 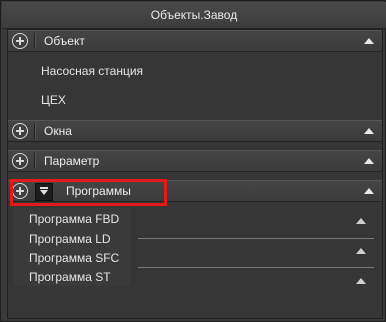 I want to click on section-object-label: Объект, so click(x=64, y=41).